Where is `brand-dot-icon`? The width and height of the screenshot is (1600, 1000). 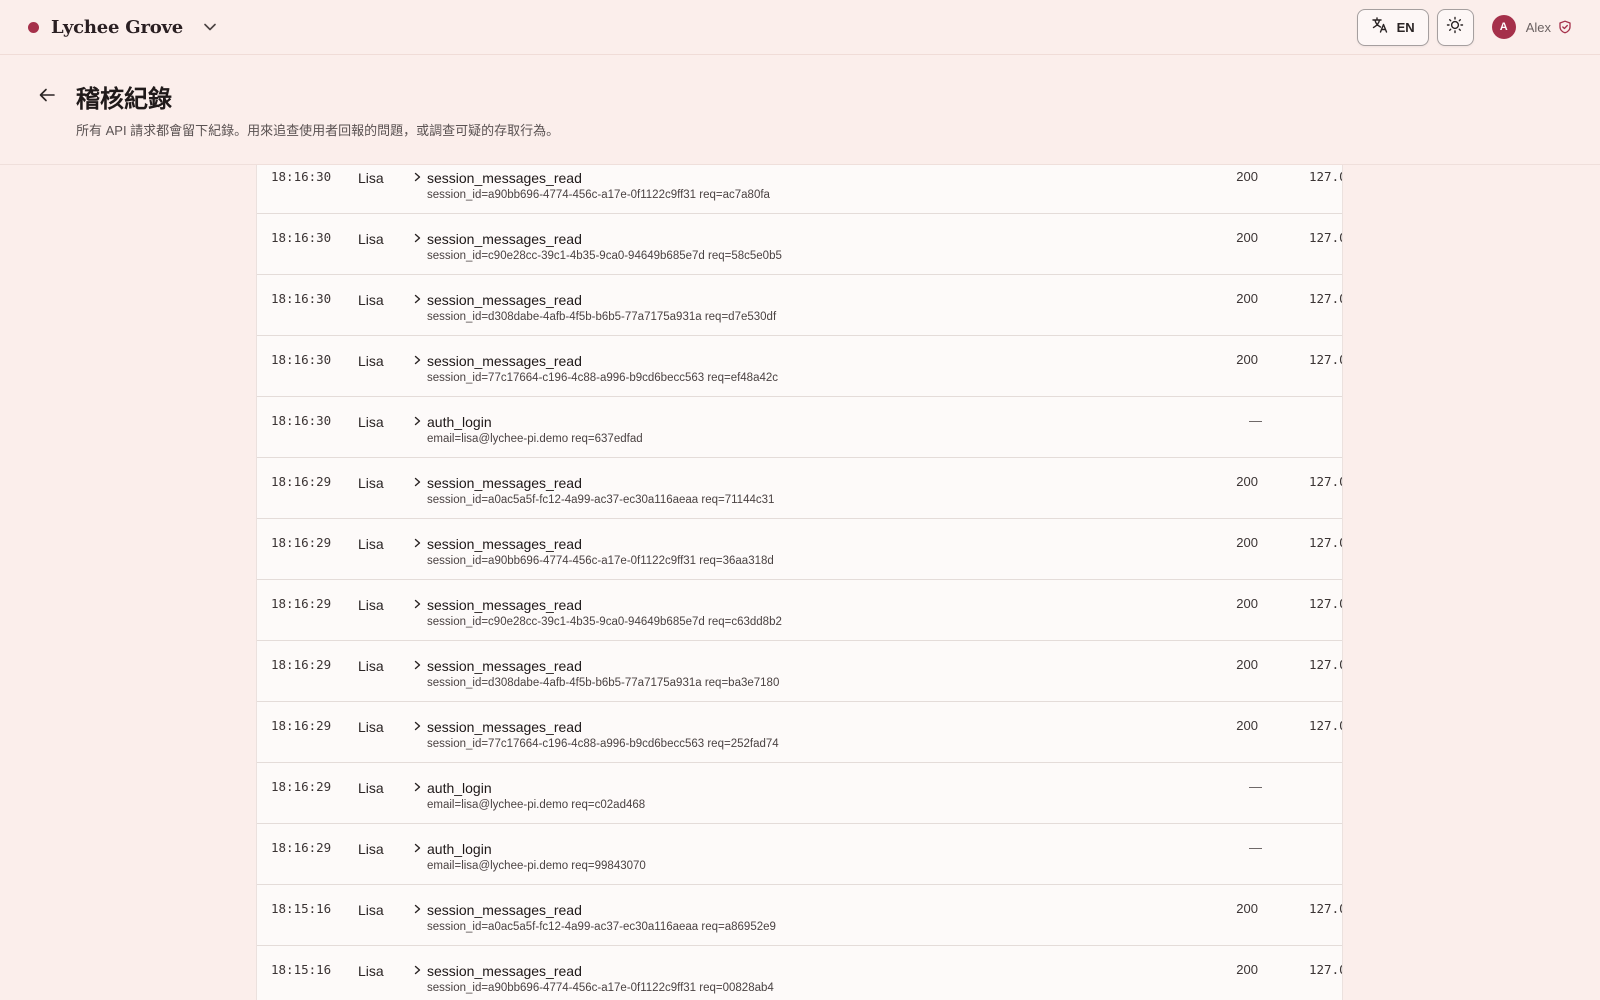
brand-dot-icon is located at coordinates (33, 27).